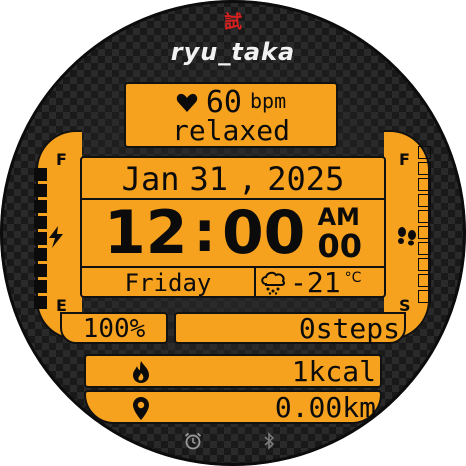  What do you see at coordinates (349, 328) in the screenshot?
I see `steps-value: 0steps` at bounding box center [349, 328].